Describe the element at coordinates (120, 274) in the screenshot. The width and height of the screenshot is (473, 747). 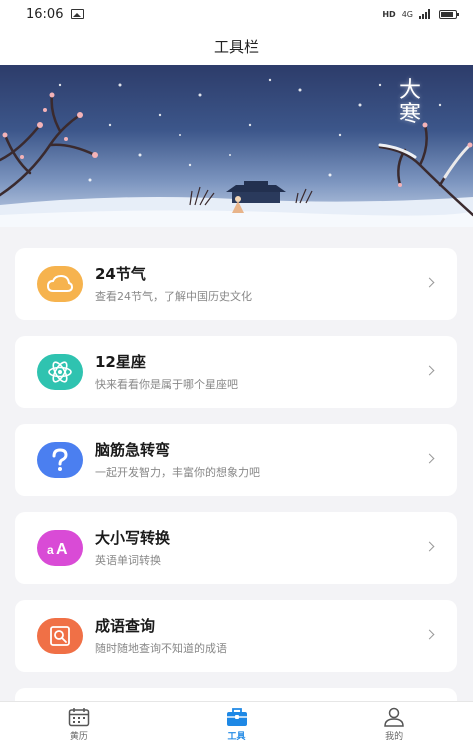
I see `tool-title: 24节气` at that location.